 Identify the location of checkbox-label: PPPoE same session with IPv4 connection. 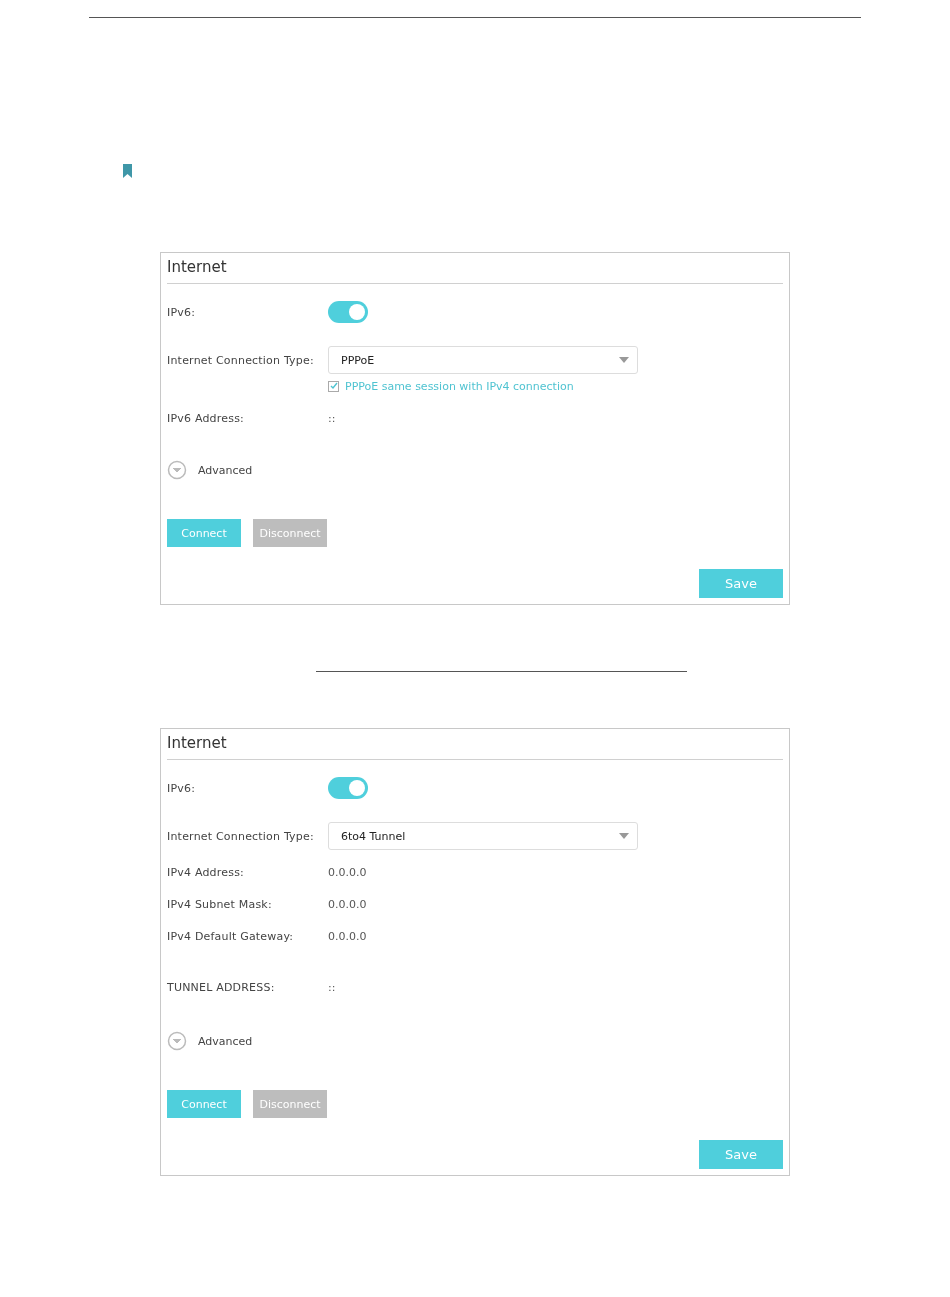
(459, 386).